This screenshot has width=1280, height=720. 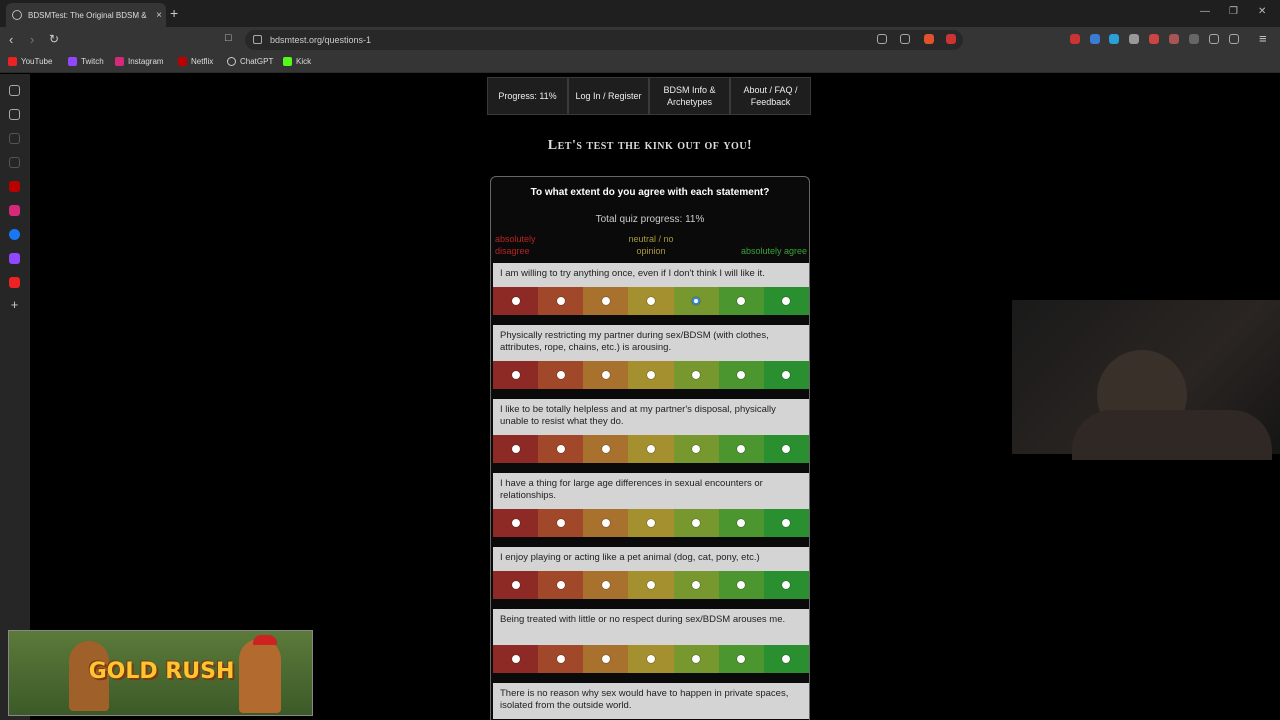 What do you see at coordinates (929, 39) in the screenshot?
I see `brave-shield-icon` at bounding box center [929, 39].